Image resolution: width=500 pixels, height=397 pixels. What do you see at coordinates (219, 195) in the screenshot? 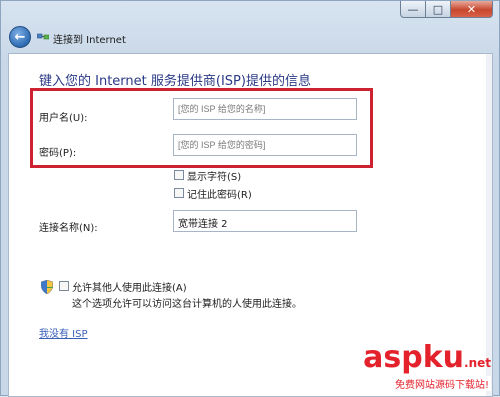
I see `remember-password-label: 记住此密码(R)` at bounding box center [219, 195].